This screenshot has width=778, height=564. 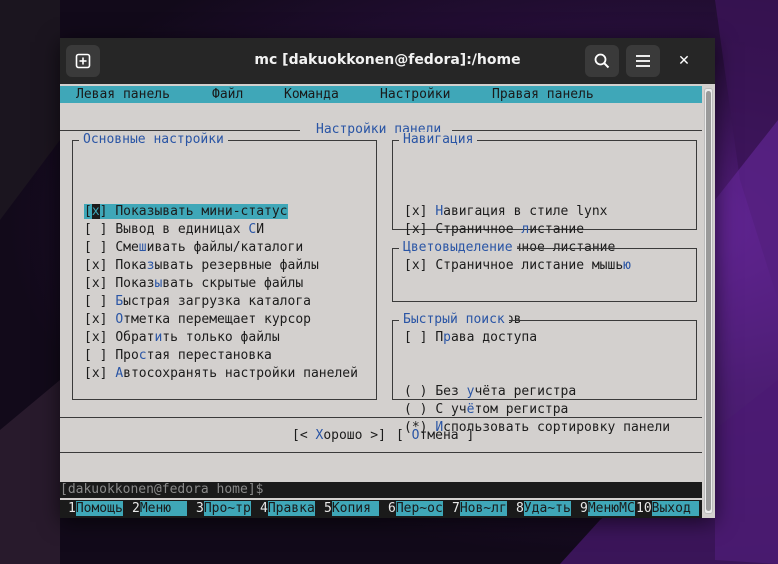 What do you see at coordinates (584, 508) in the screenshot?
I see `fkey-number: 9` at bounding box center [584, 508].